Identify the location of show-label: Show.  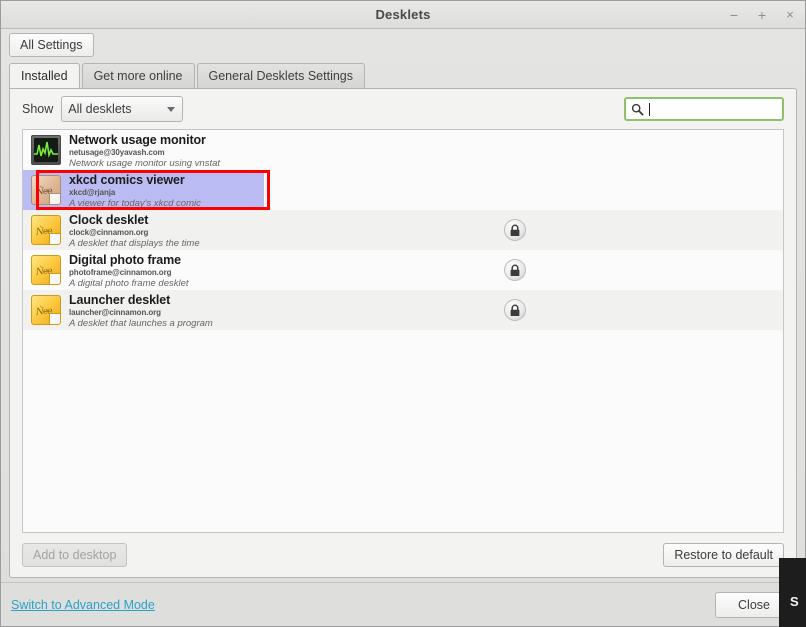
(38, 109).